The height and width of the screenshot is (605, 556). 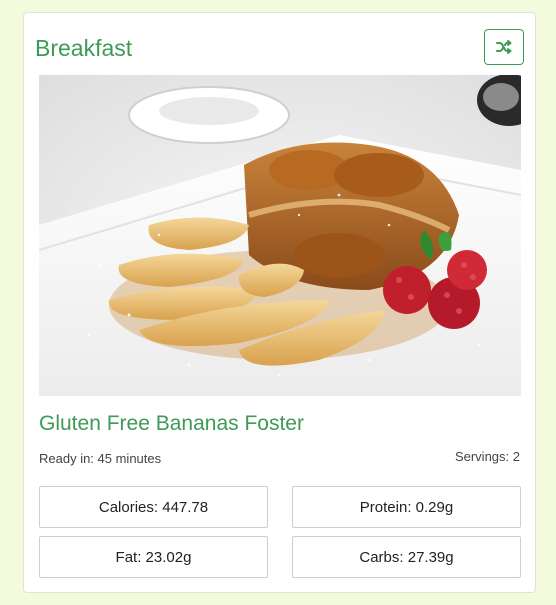 I want to click on calories-stat: Calories: 447.78, so click(x=153, y=507).